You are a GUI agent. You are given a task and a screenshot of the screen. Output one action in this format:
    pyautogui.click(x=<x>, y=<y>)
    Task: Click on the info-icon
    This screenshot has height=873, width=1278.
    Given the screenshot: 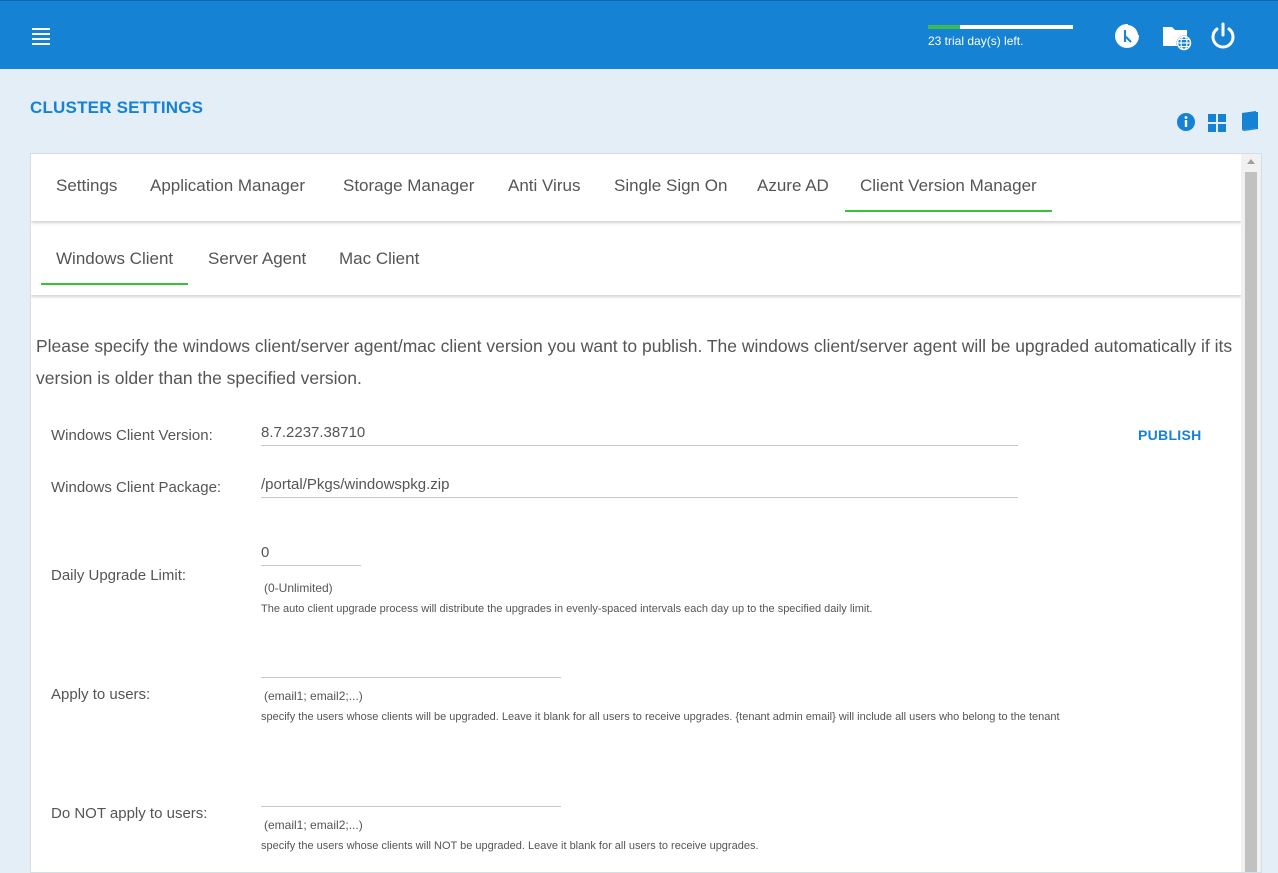 What is the action you would take?
    pyautogui.click(x=1187, y=122)
    